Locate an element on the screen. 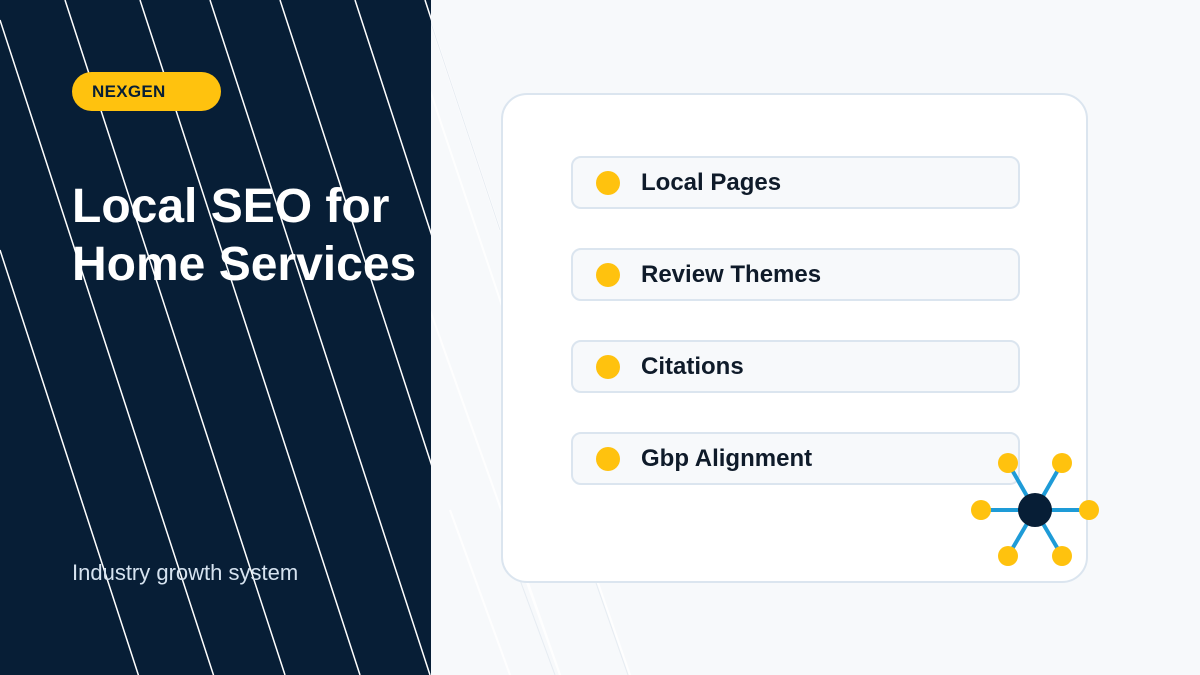  feature-item-gbp-alignment: Gbp Alignment is located at coordinates (795, 458).